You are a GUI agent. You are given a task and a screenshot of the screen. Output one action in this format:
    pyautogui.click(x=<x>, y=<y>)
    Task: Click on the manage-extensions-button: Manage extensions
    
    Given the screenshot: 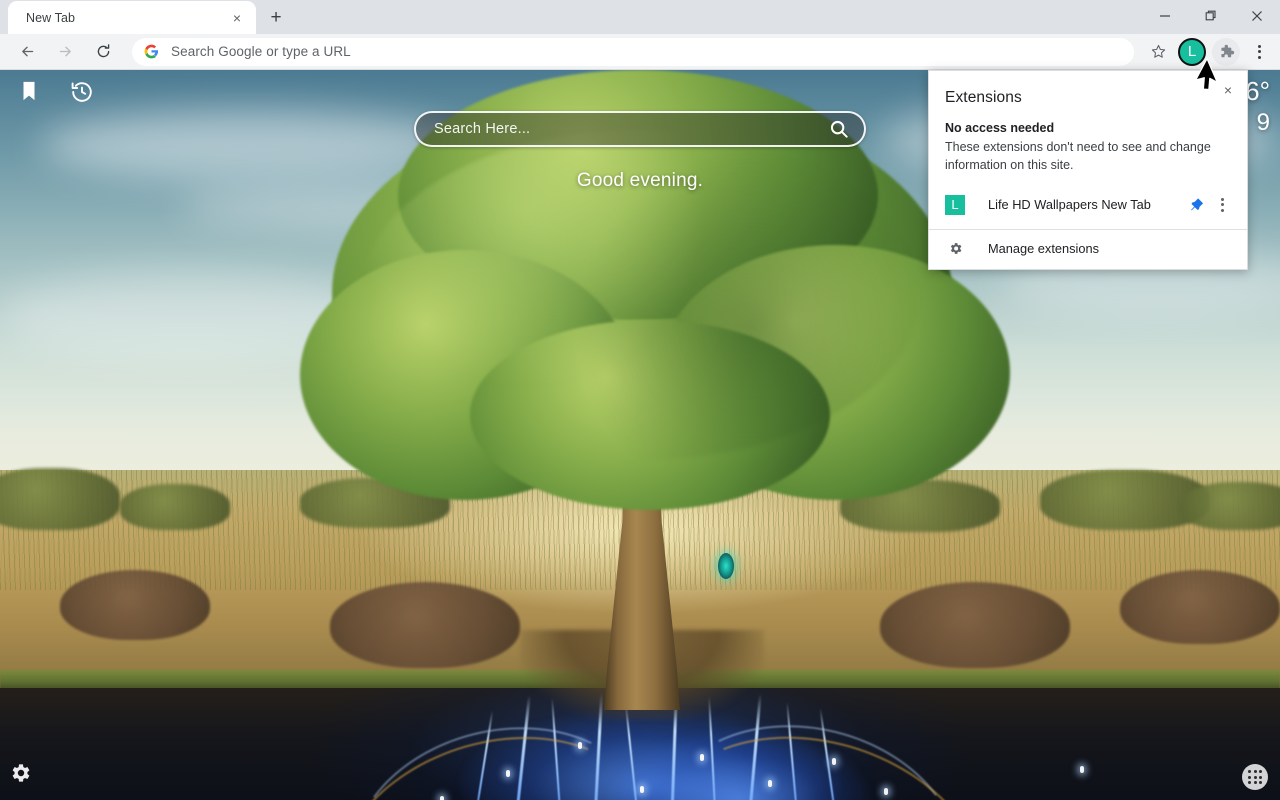 What is the action you would take?
    pyautogui.click(x=1088, y=249)
    